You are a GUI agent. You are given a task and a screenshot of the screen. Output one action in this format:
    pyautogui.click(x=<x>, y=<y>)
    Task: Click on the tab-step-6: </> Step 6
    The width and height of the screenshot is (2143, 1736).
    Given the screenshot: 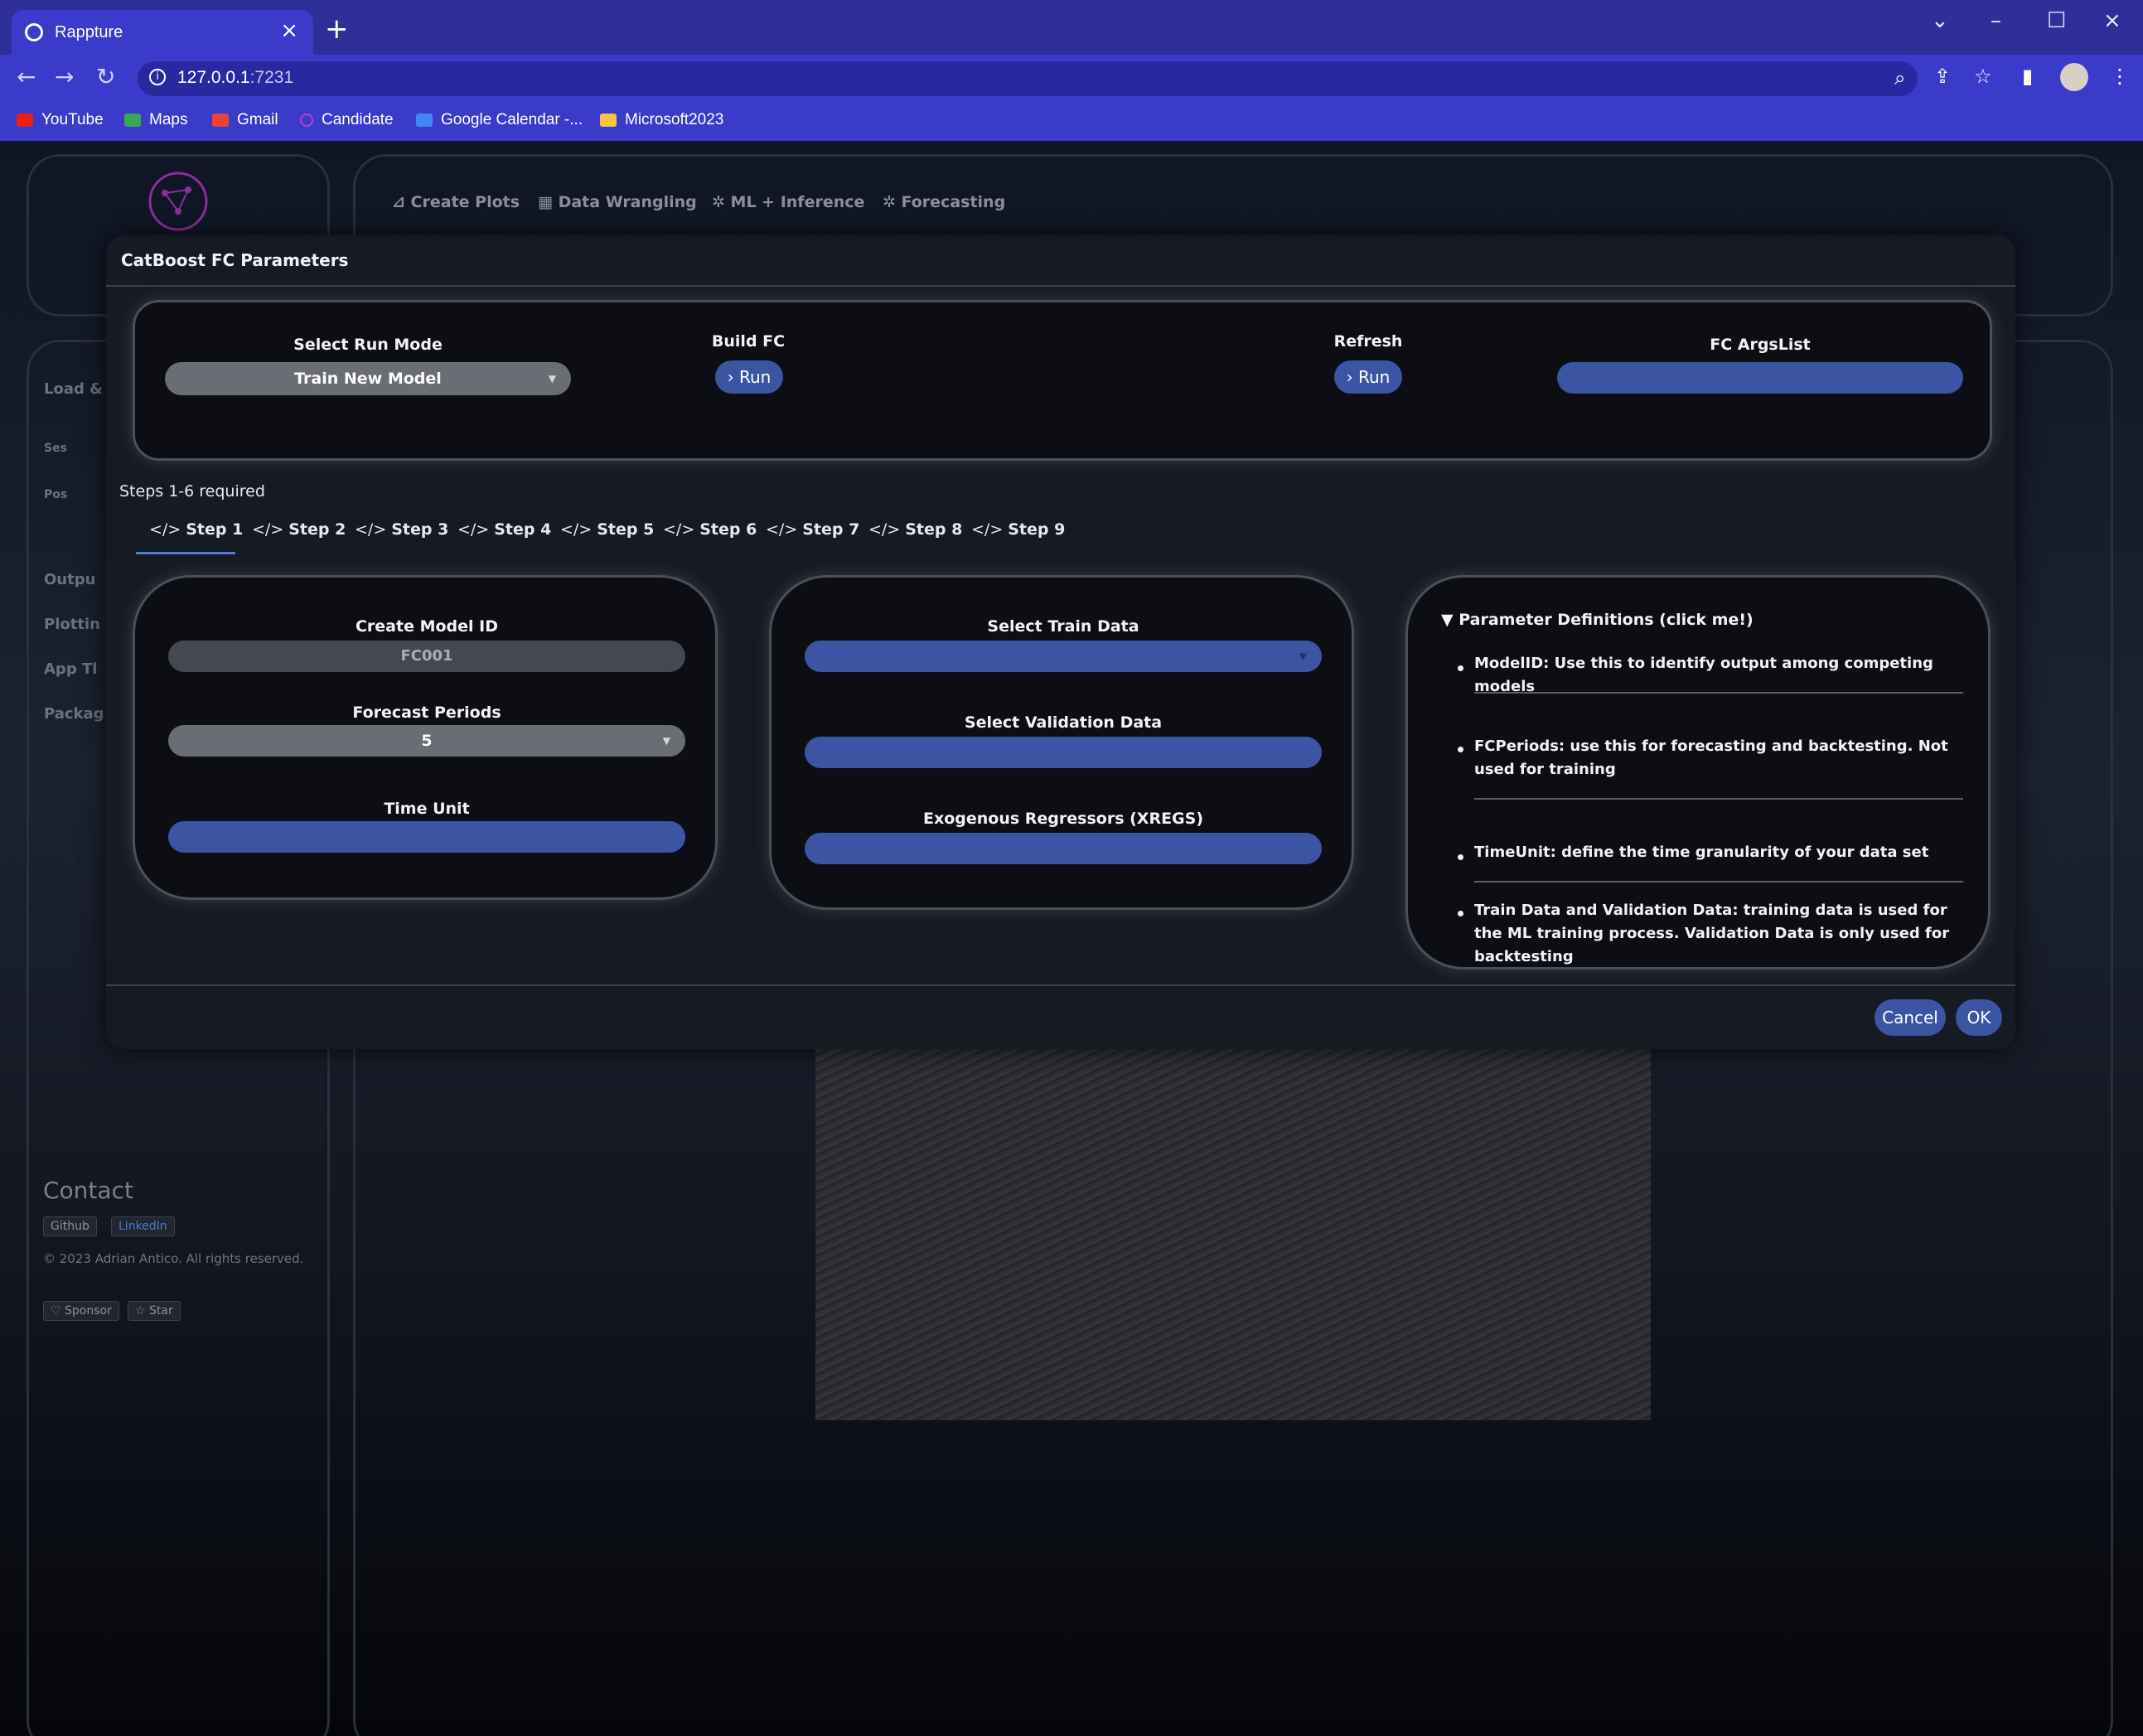 What is the action you would take?
    pyautogui.click(x=710, y=529)
    